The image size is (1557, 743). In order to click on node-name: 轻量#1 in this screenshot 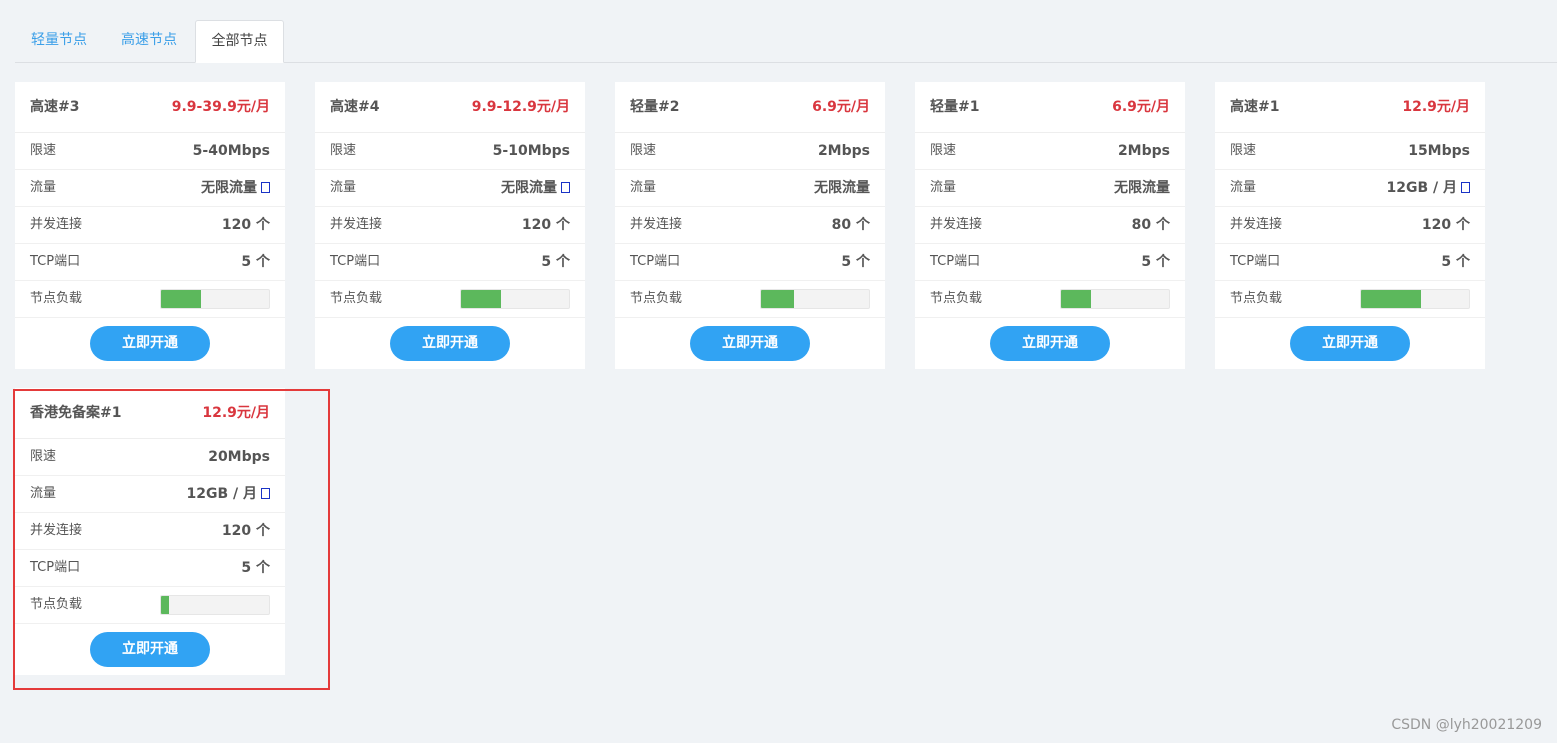, I will do `click(955, 107)`.